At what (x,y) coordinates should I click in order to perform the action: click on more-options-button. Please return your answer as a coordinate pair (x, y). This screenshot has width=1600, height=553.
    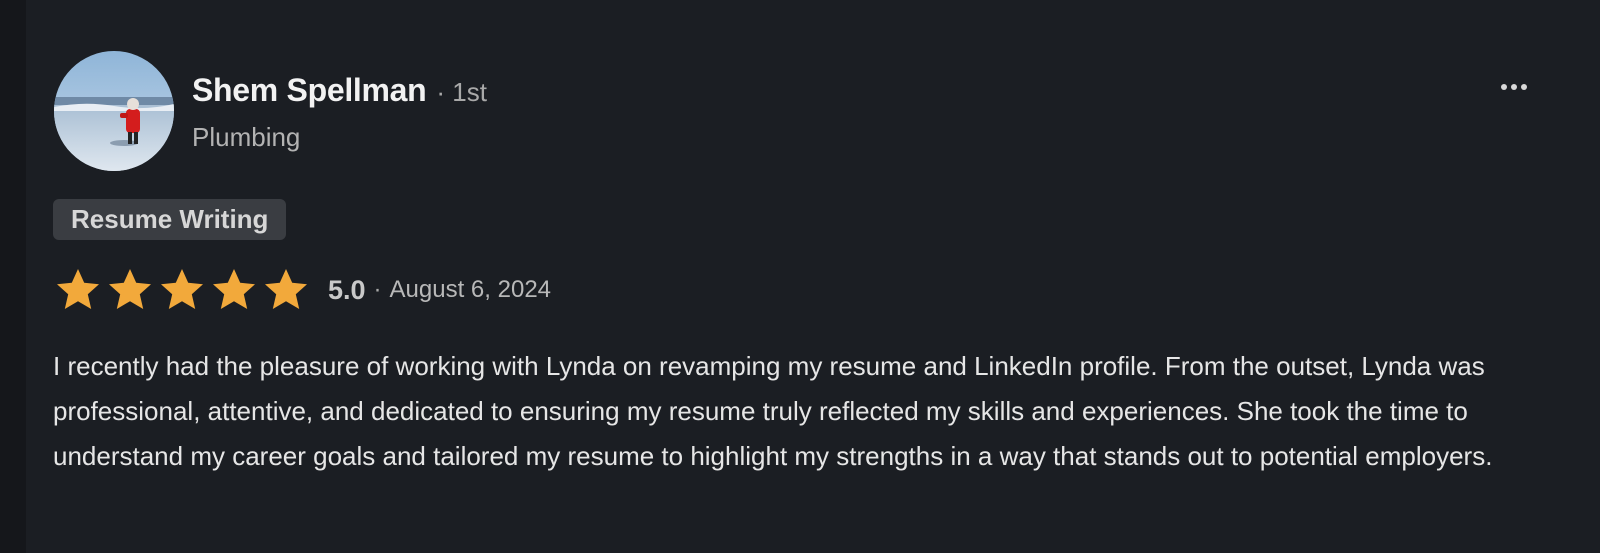
    Looking at the image, I should click on (1514, 86).